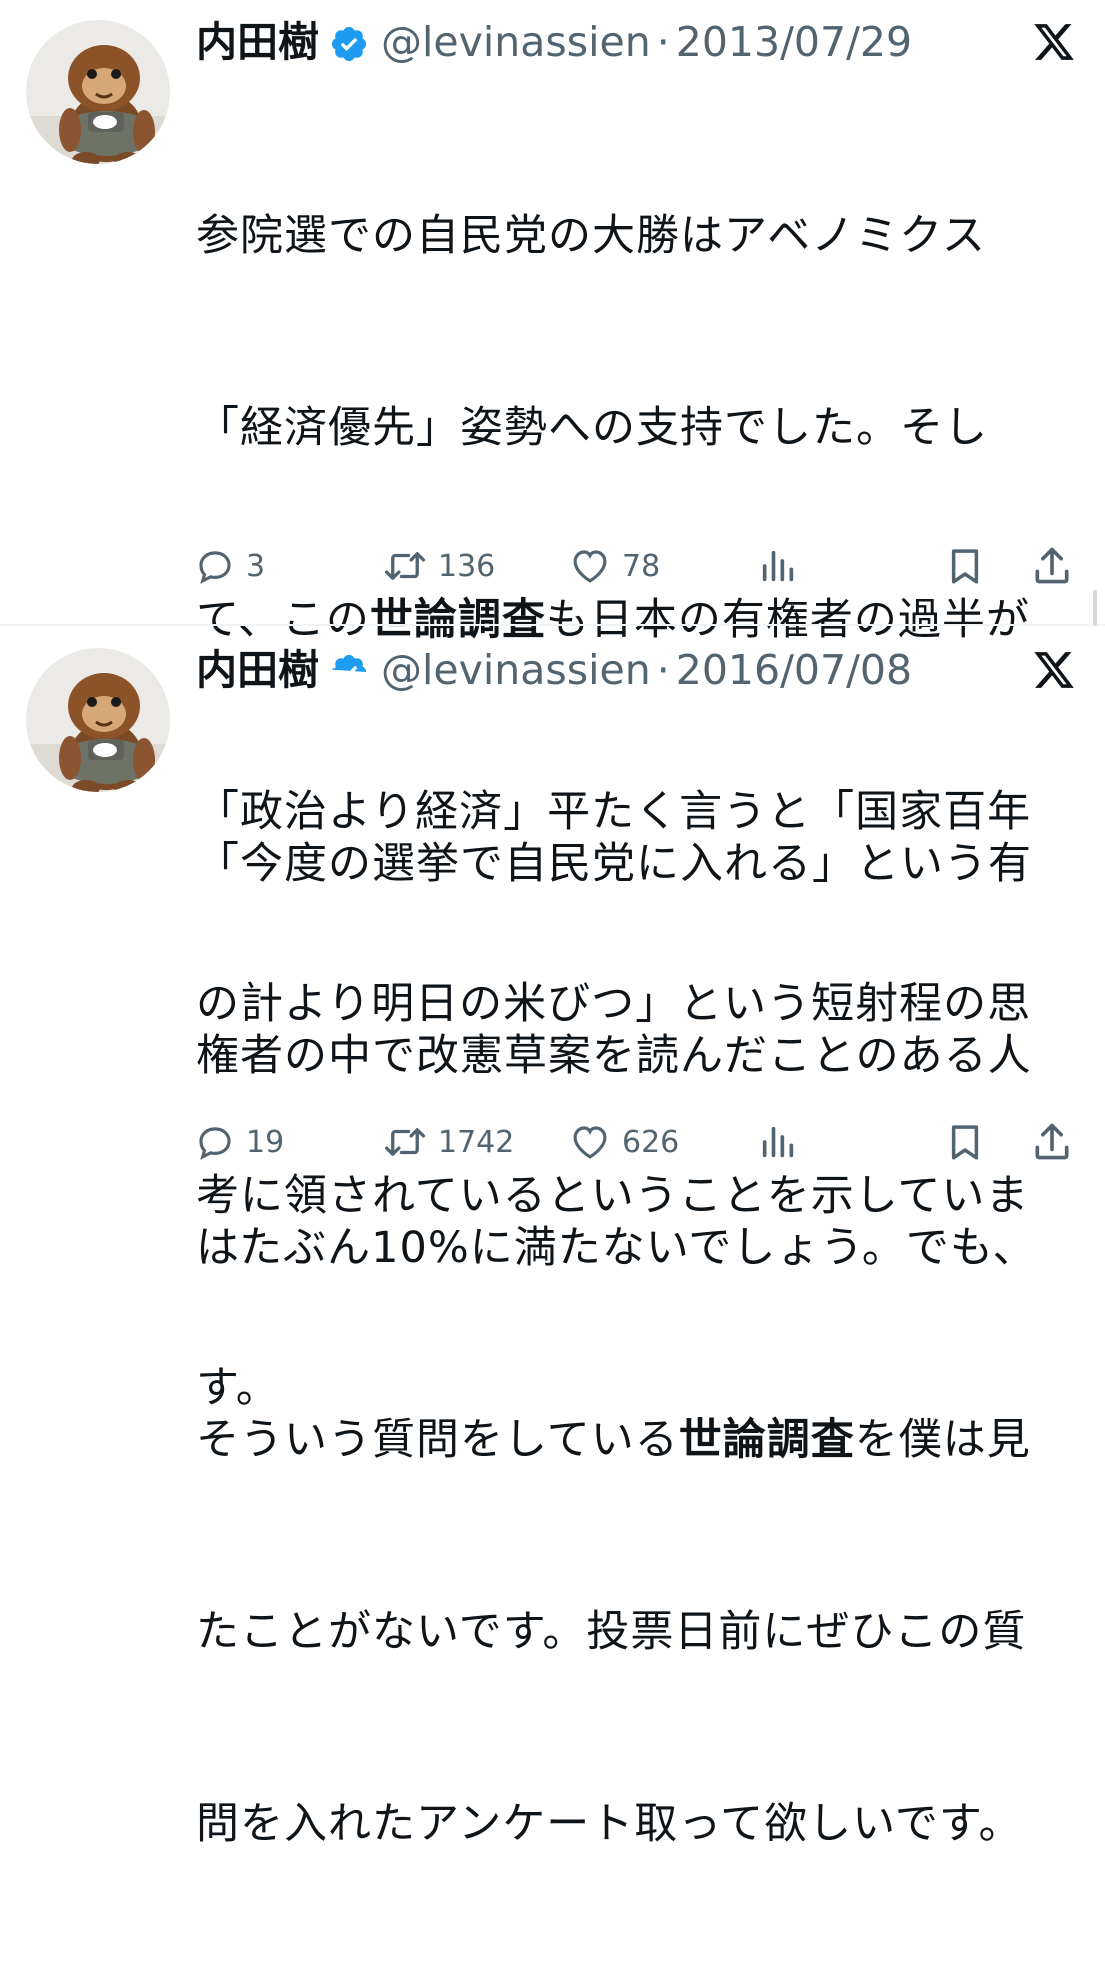  I want to click on action-bar: 19 1742 626, so click(552, 1142).